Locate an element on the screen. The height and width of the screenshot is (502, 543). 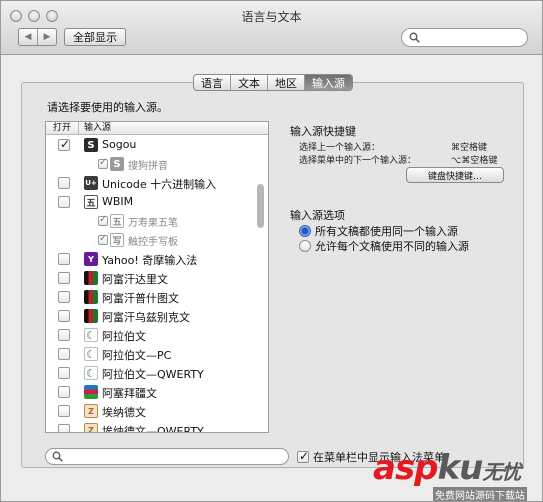
list-item: U+ Unicode 十六进制输入 is located at coordinates (152, 183).